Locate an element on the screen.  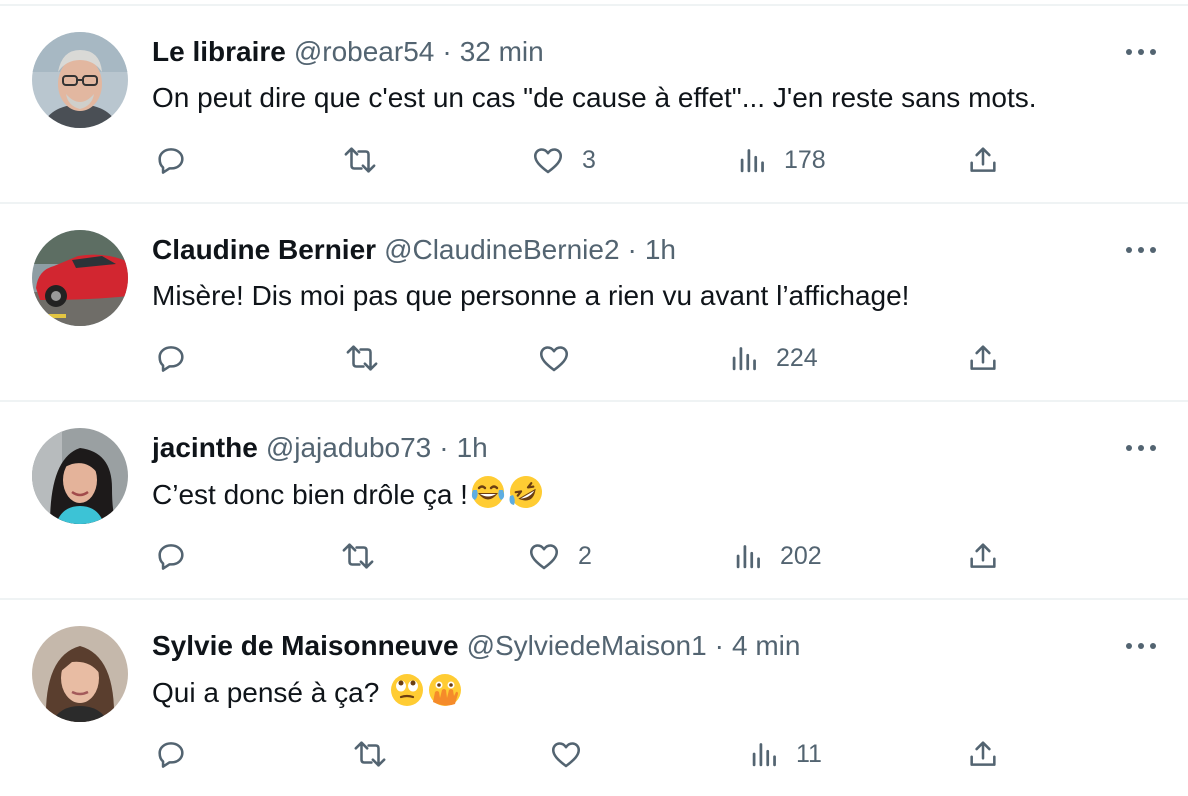
tweet-text-content: C’est donc bien drôle ça ! is located at coordinates (310, 494).